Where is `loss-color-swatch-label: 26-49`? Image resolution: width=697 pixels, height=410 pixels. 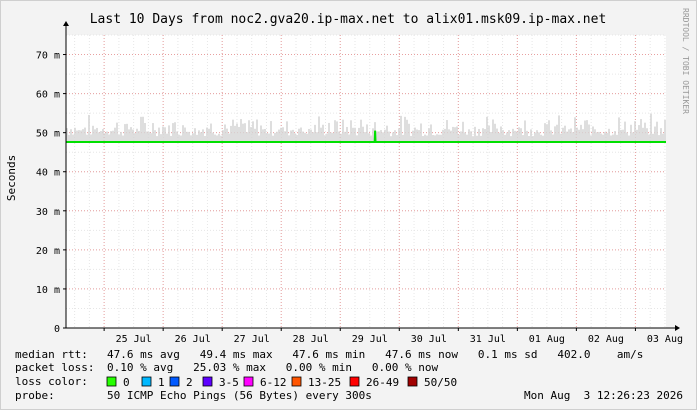 loss-color-swatch-label: 26-49 is located at coordinates (382, 382).